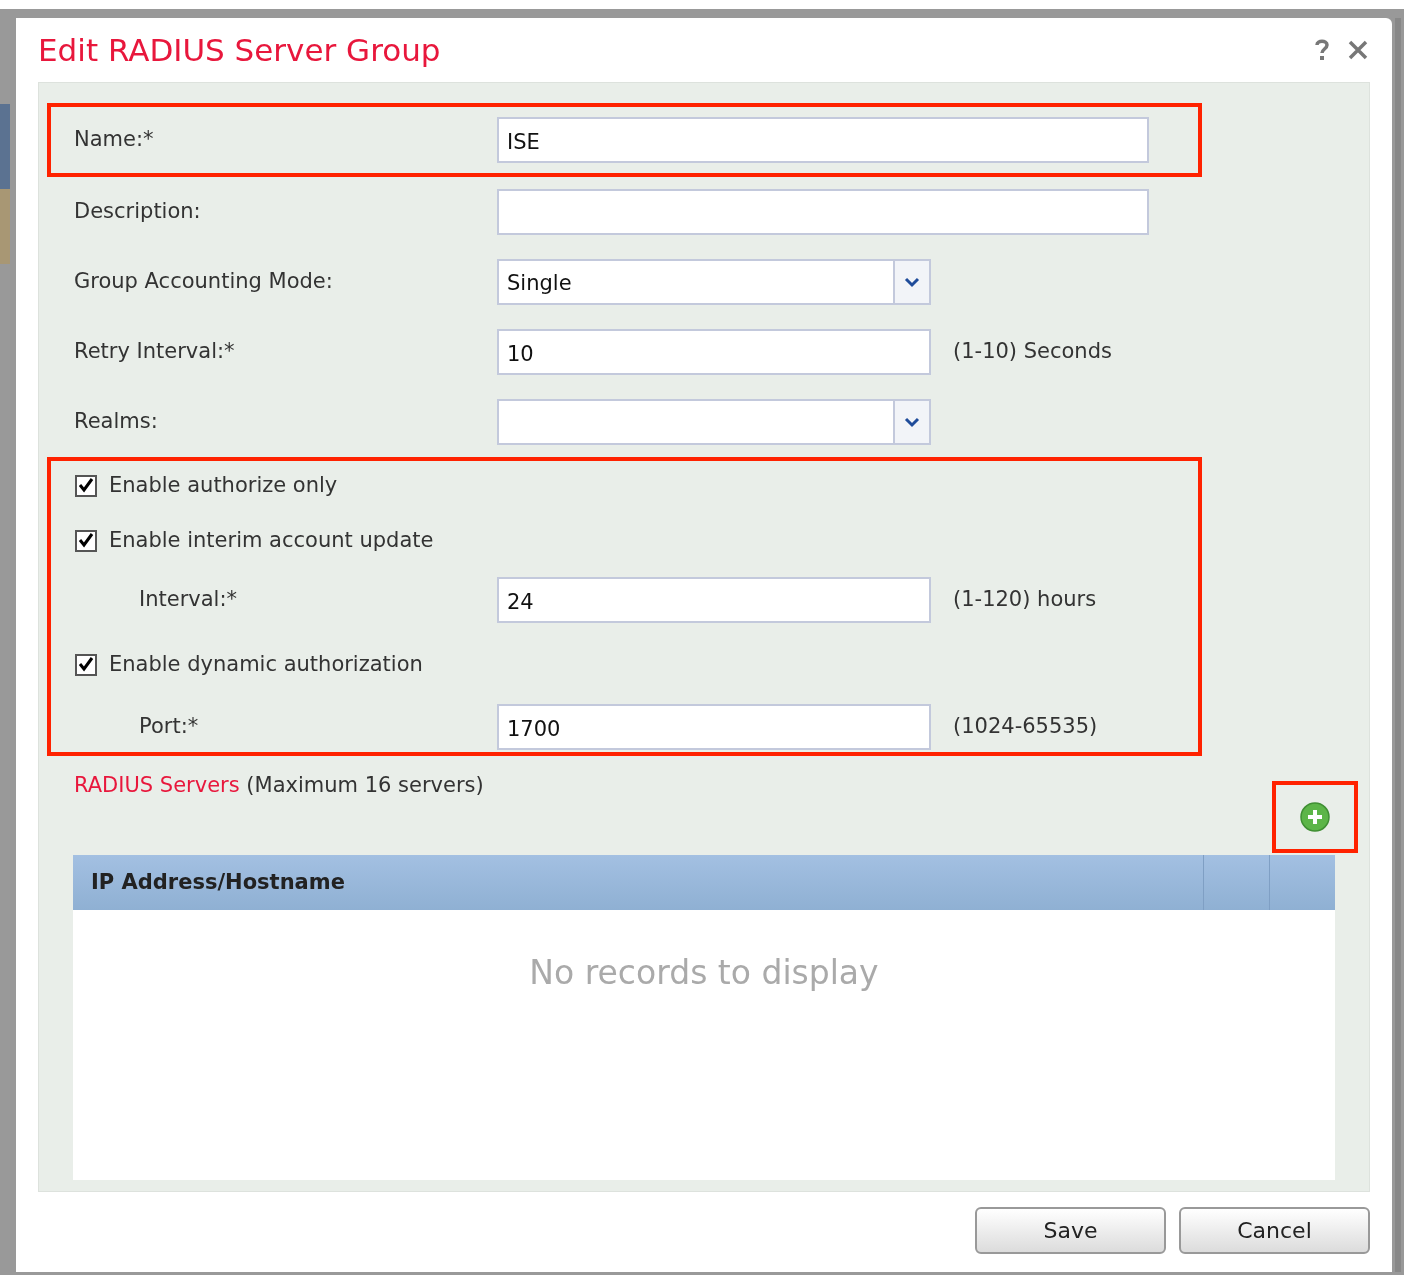 The image size is (1404, 1275). I want to click on field-label: Retry Interval:*, so click(155, 352).